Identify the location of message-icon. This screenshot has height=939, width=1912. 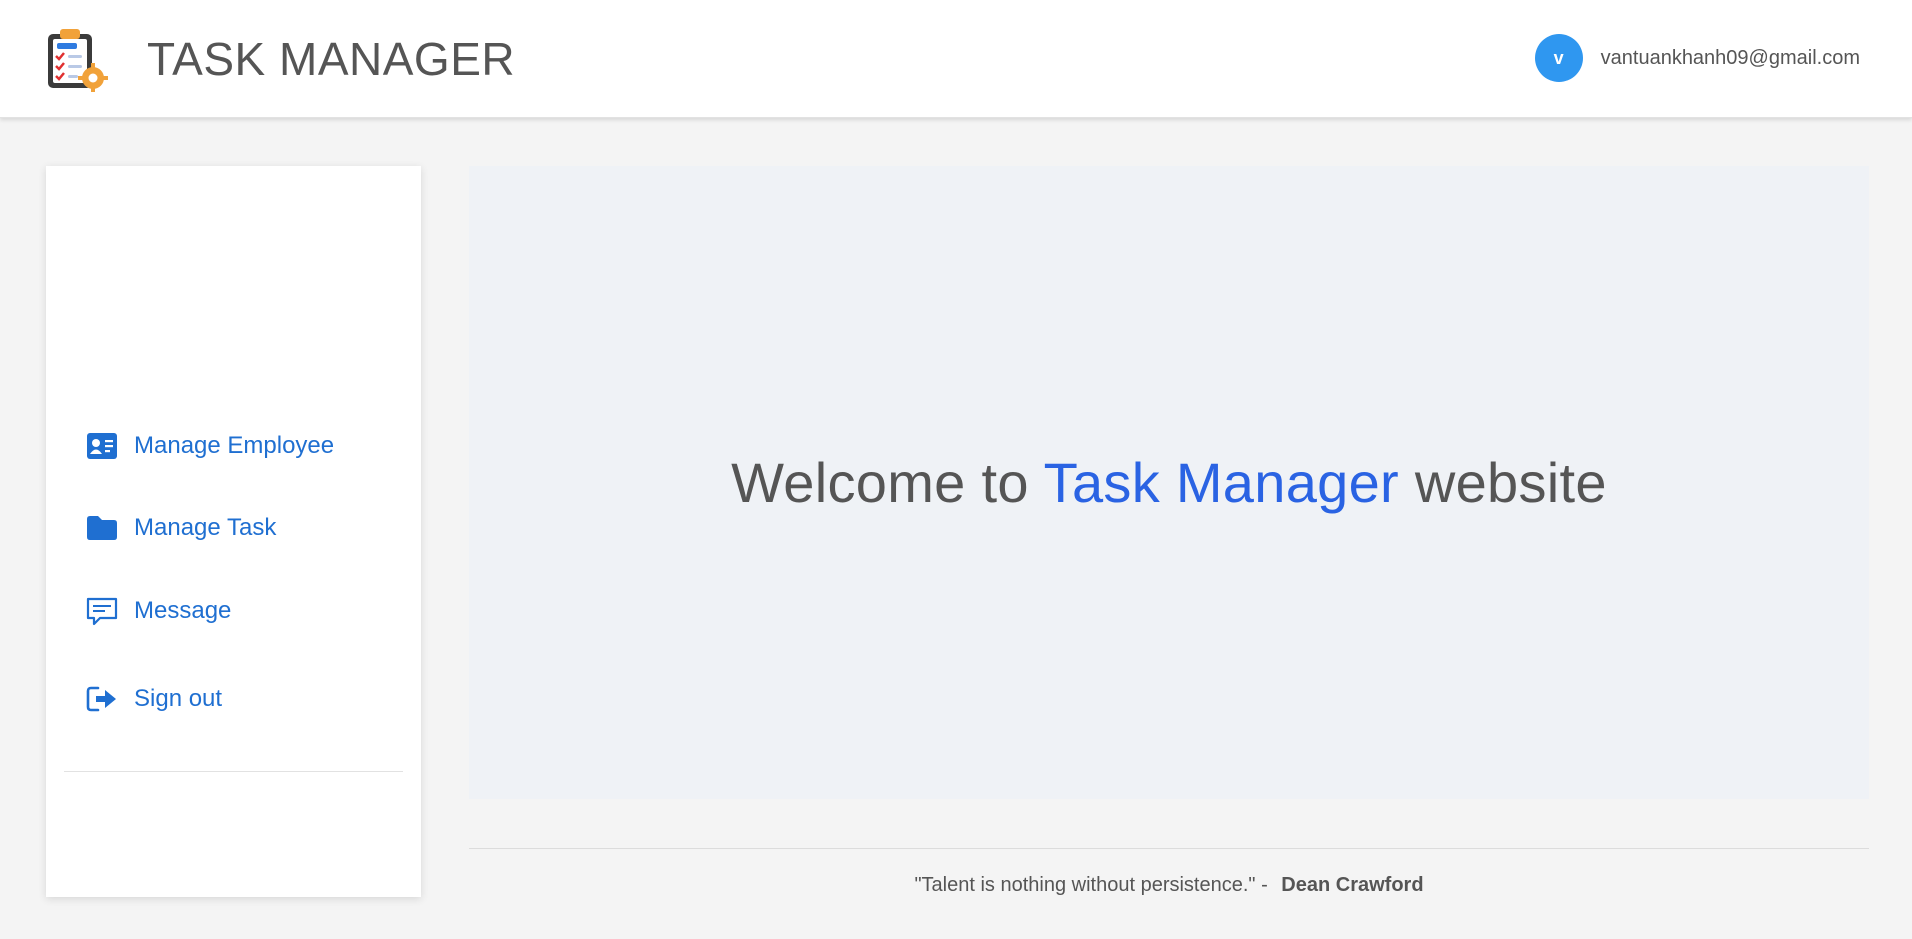
(102, 611).